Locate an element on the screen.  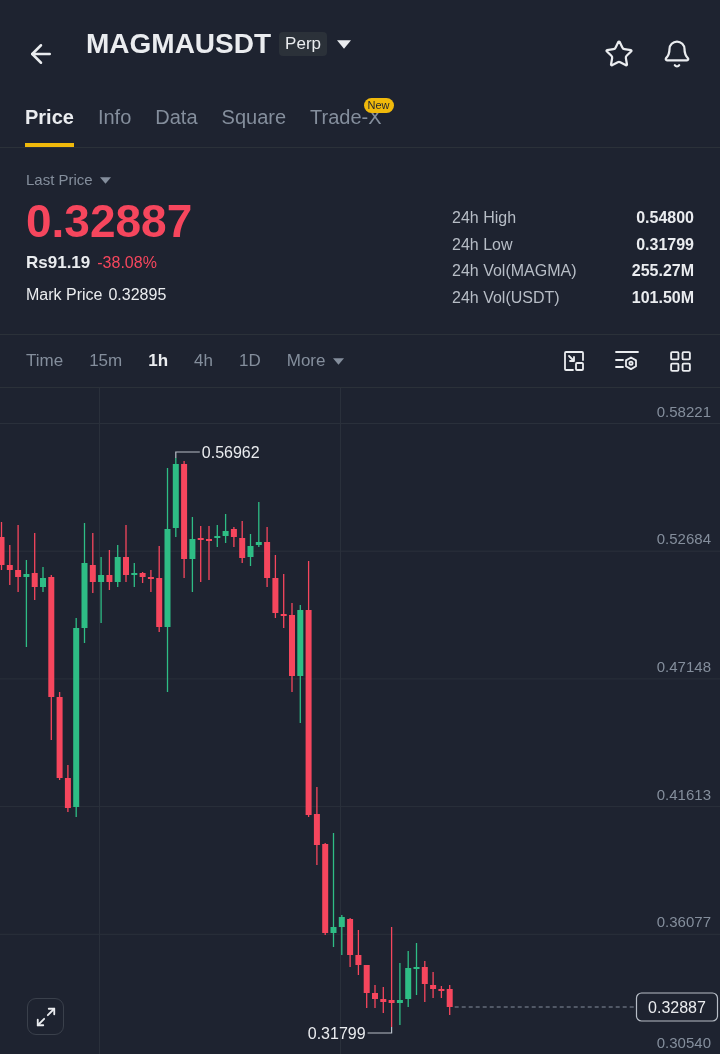
price-change: -38.08% is located at coordinates (127, 263).